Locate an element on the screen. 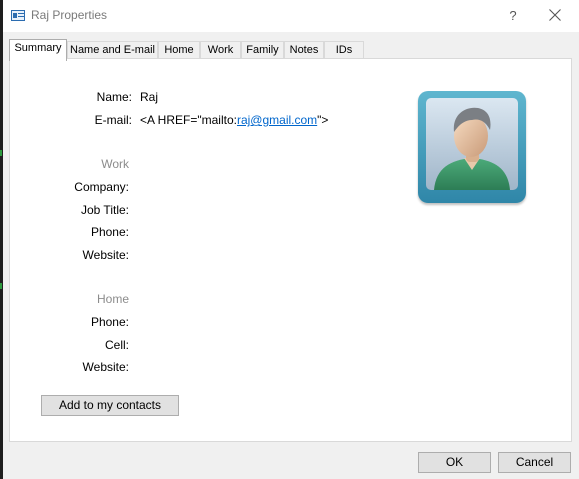 The image size is (579, 479). tab-home: Home is located at coordinates (179, 50).